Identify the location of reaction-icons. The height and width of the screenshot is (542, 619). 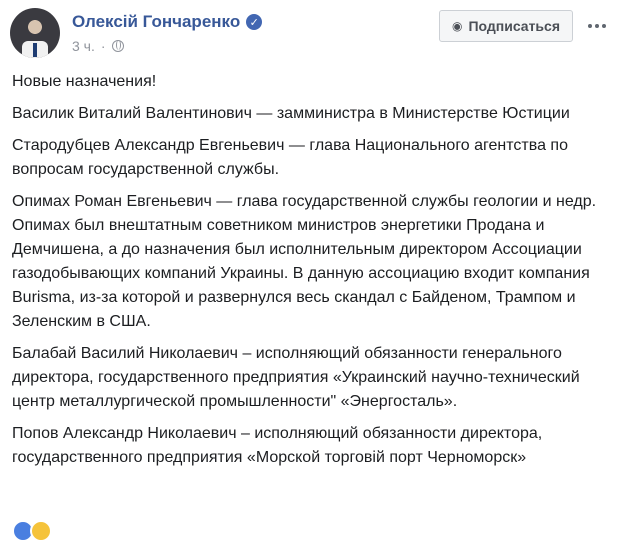
(32, 531).